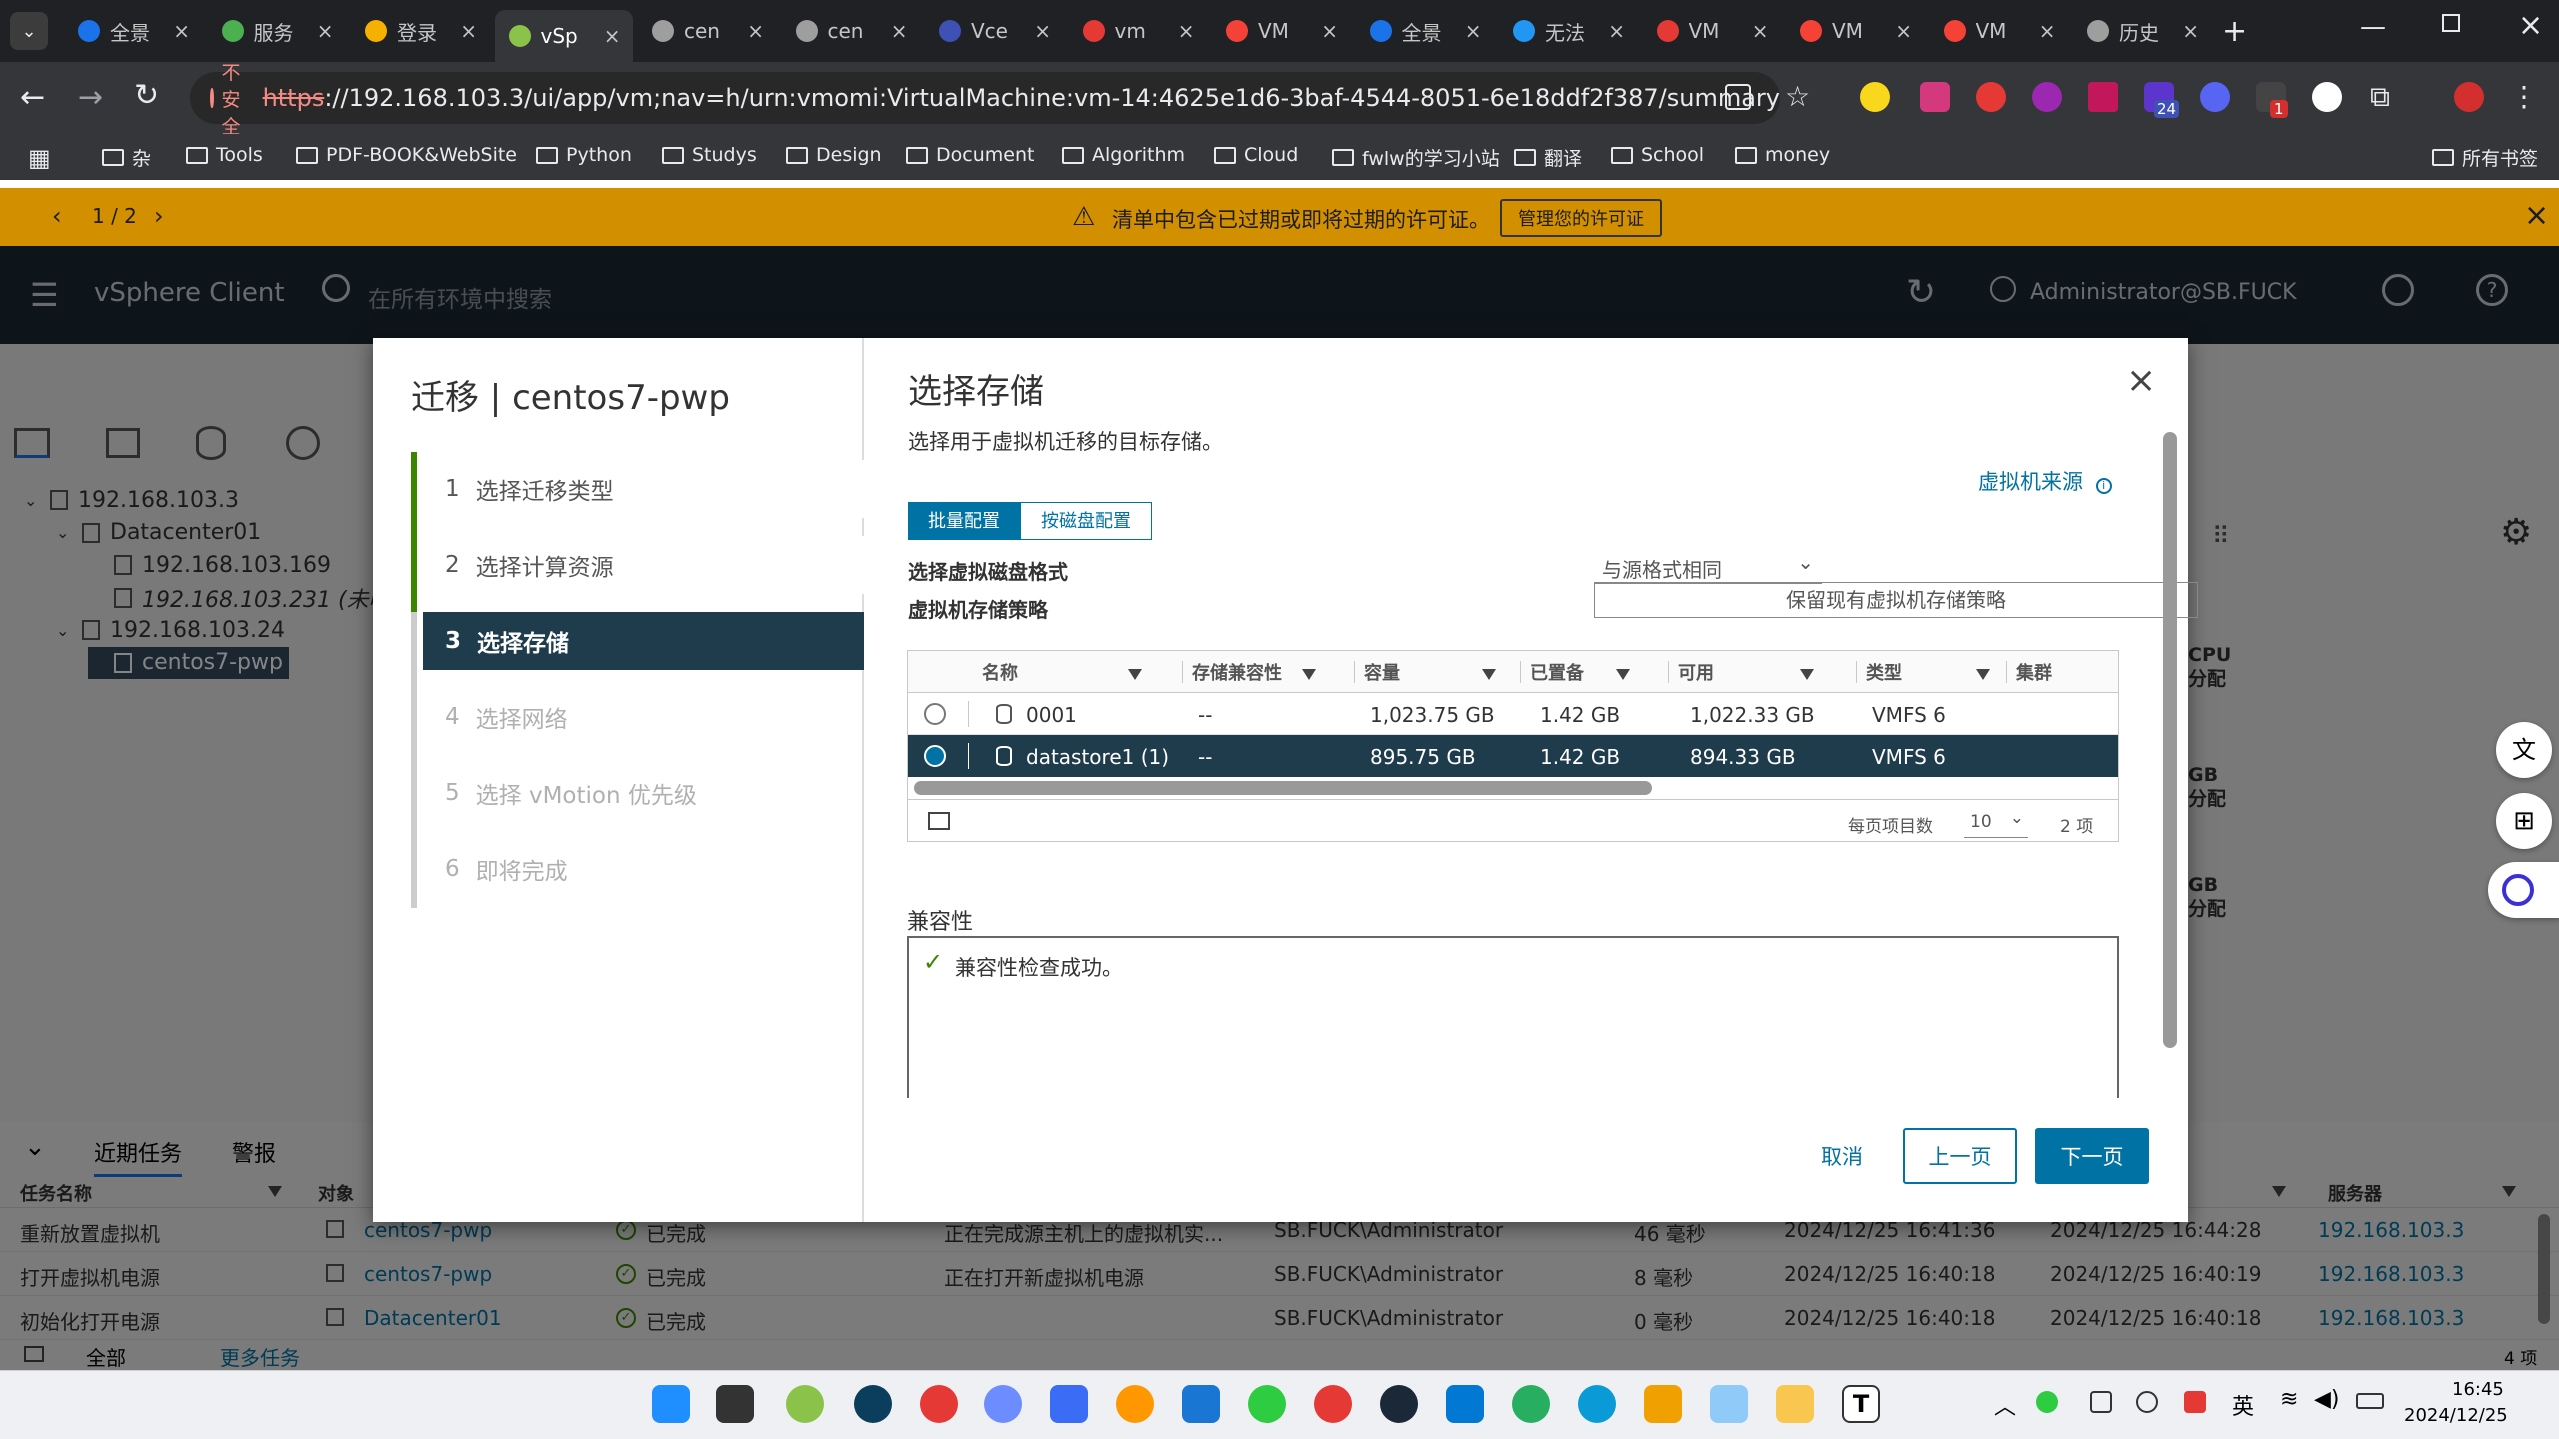 The image size is (2559, 1439). Describe the element at coordinates (1256, 155) in the screenshot. I see `bookmark-folder: Cloud` at that location.